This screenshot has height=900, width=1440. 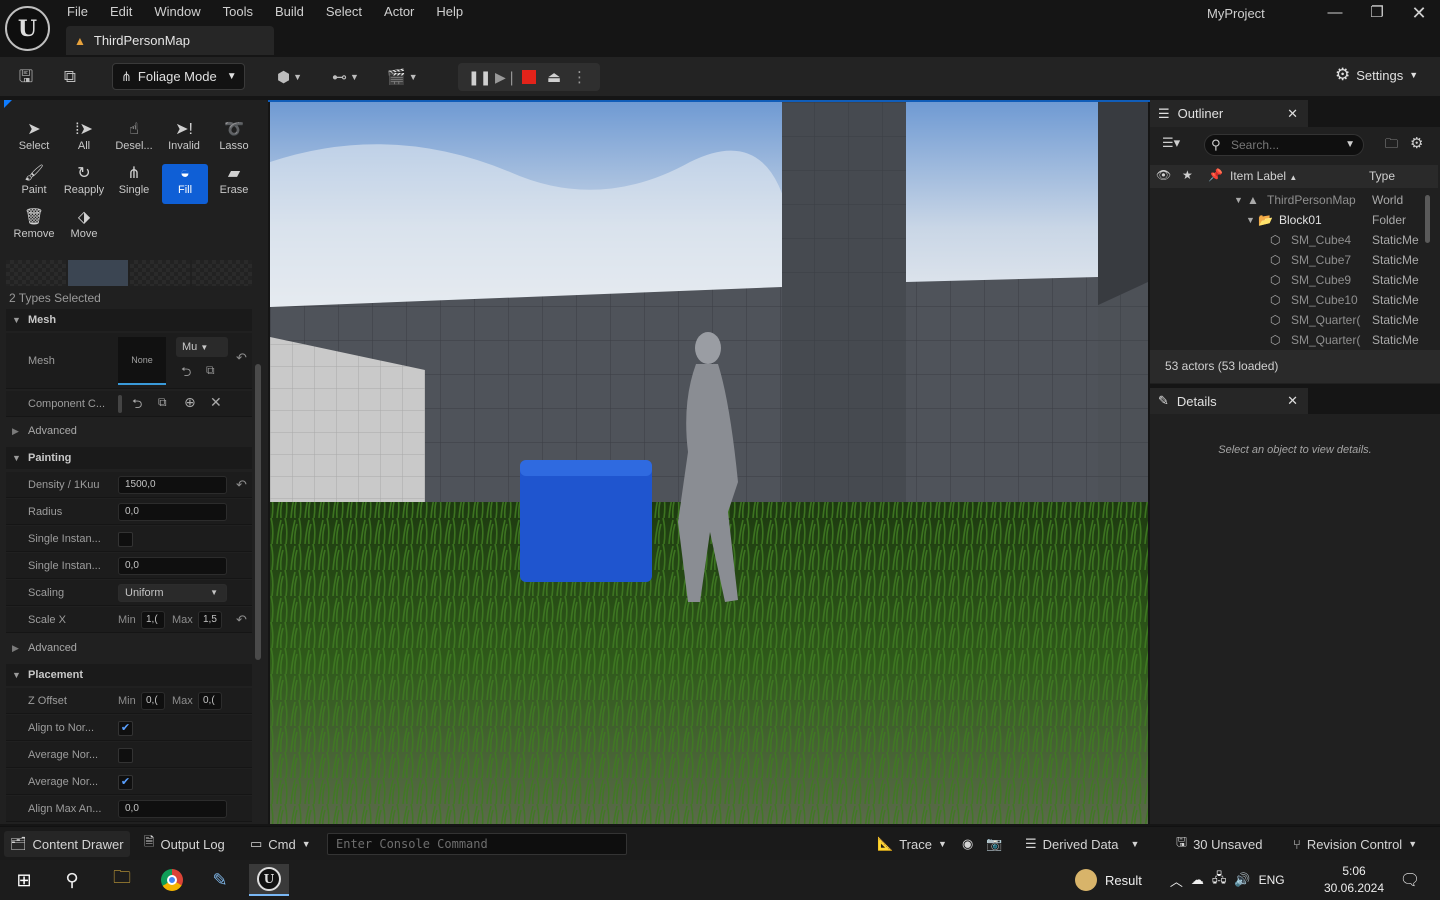 What do you see at coordinates (142, 361) in the screenshot?
I see `mesh-thumbnail: None` at bounding box center [142, 361].